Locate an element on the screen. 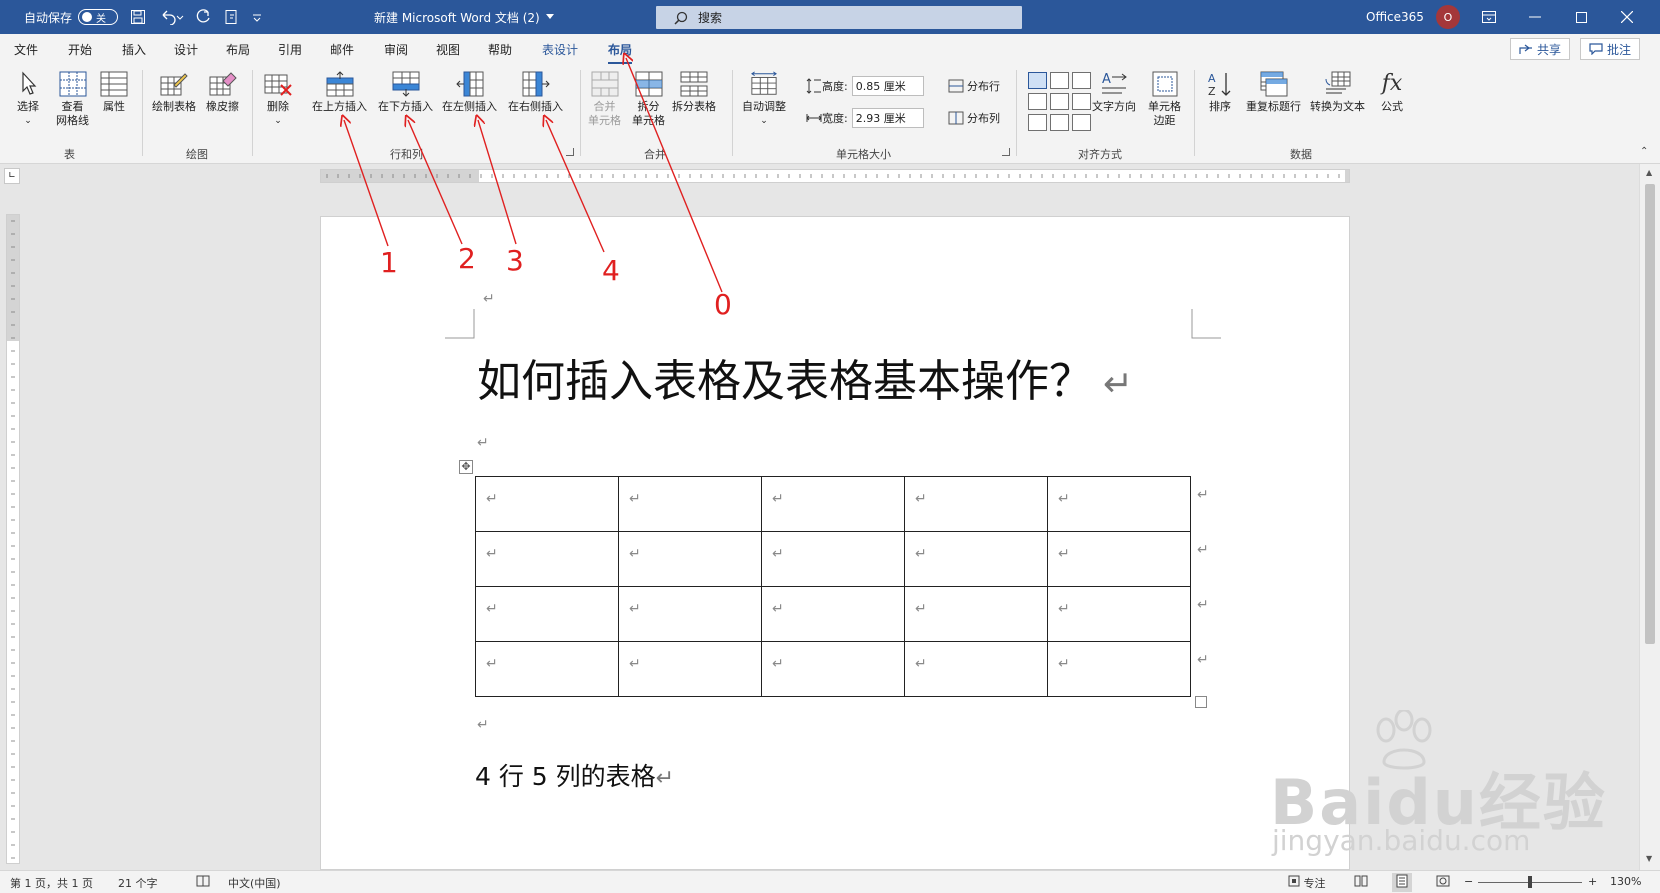  row-height-input: 0.85 厘米 is located at coordinates (887, 86).